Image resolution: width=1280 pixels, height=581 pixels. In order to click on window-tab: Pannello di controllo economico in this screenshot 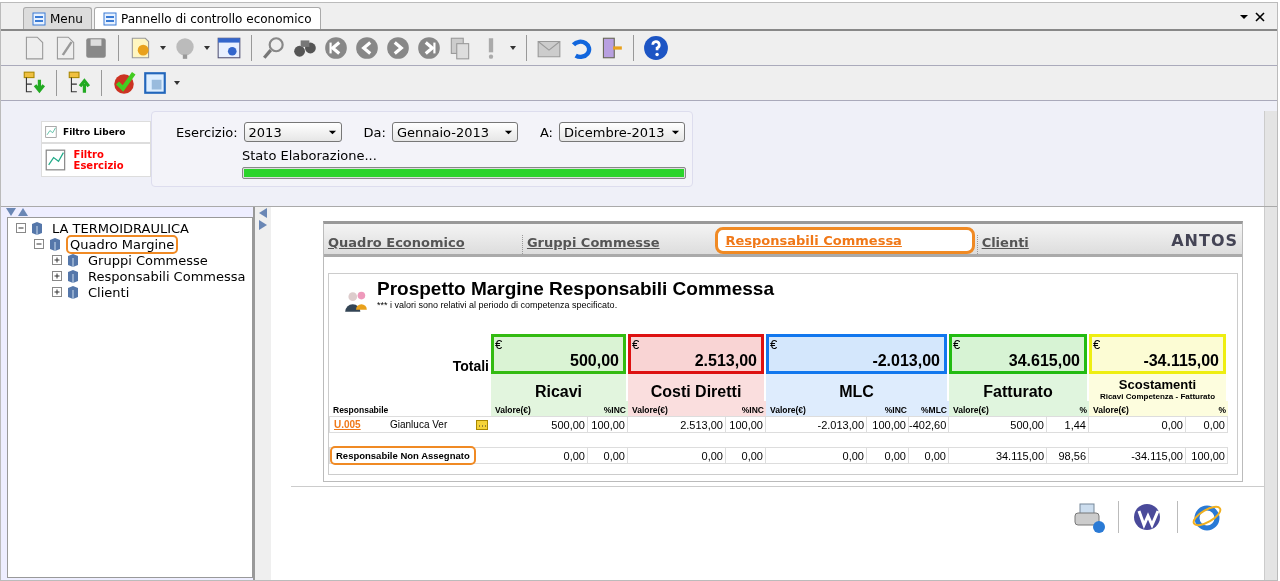, I will do `click(207, 18)`.